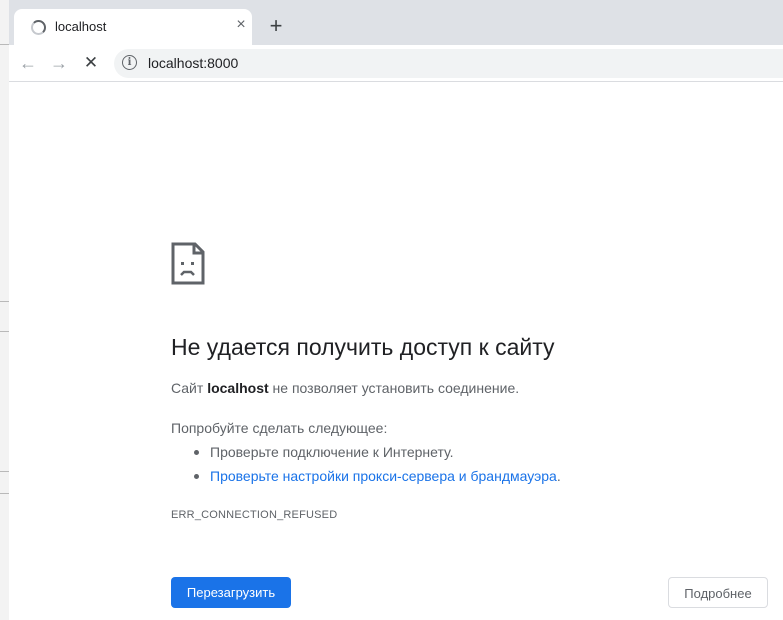 The height and width of the screenshot is (620, 783). What do you see at coordinates (332, 452) in the screenshot?
I see `suggestion-check-connection: Проверьте подключение к Интернету.` at bounding box center [332, 452].